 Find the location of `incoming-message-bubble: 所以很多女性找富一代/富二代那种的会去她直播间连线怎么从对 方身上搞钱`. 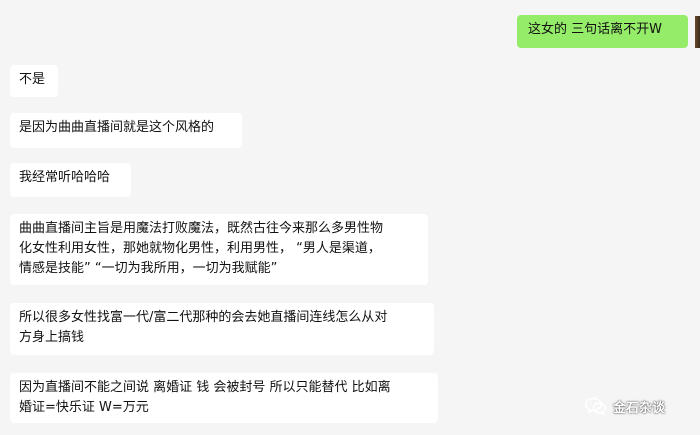

incoming-message-bubble: 所以很多女性找富一代/富二代那种的会去她直播间连线怎么从对 方身上搞钱 is located at coordinates (222, 329).